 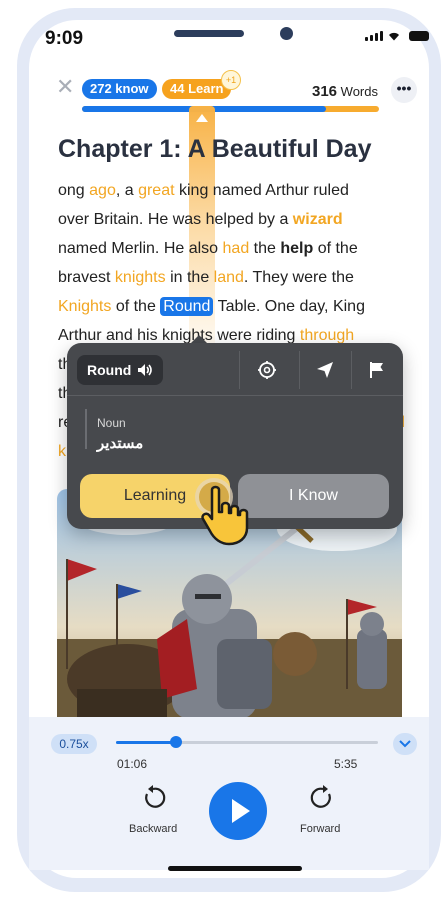 I want to click on story-line: ong ago, a great king named Arthur ruled, so click(x=230, y=190).